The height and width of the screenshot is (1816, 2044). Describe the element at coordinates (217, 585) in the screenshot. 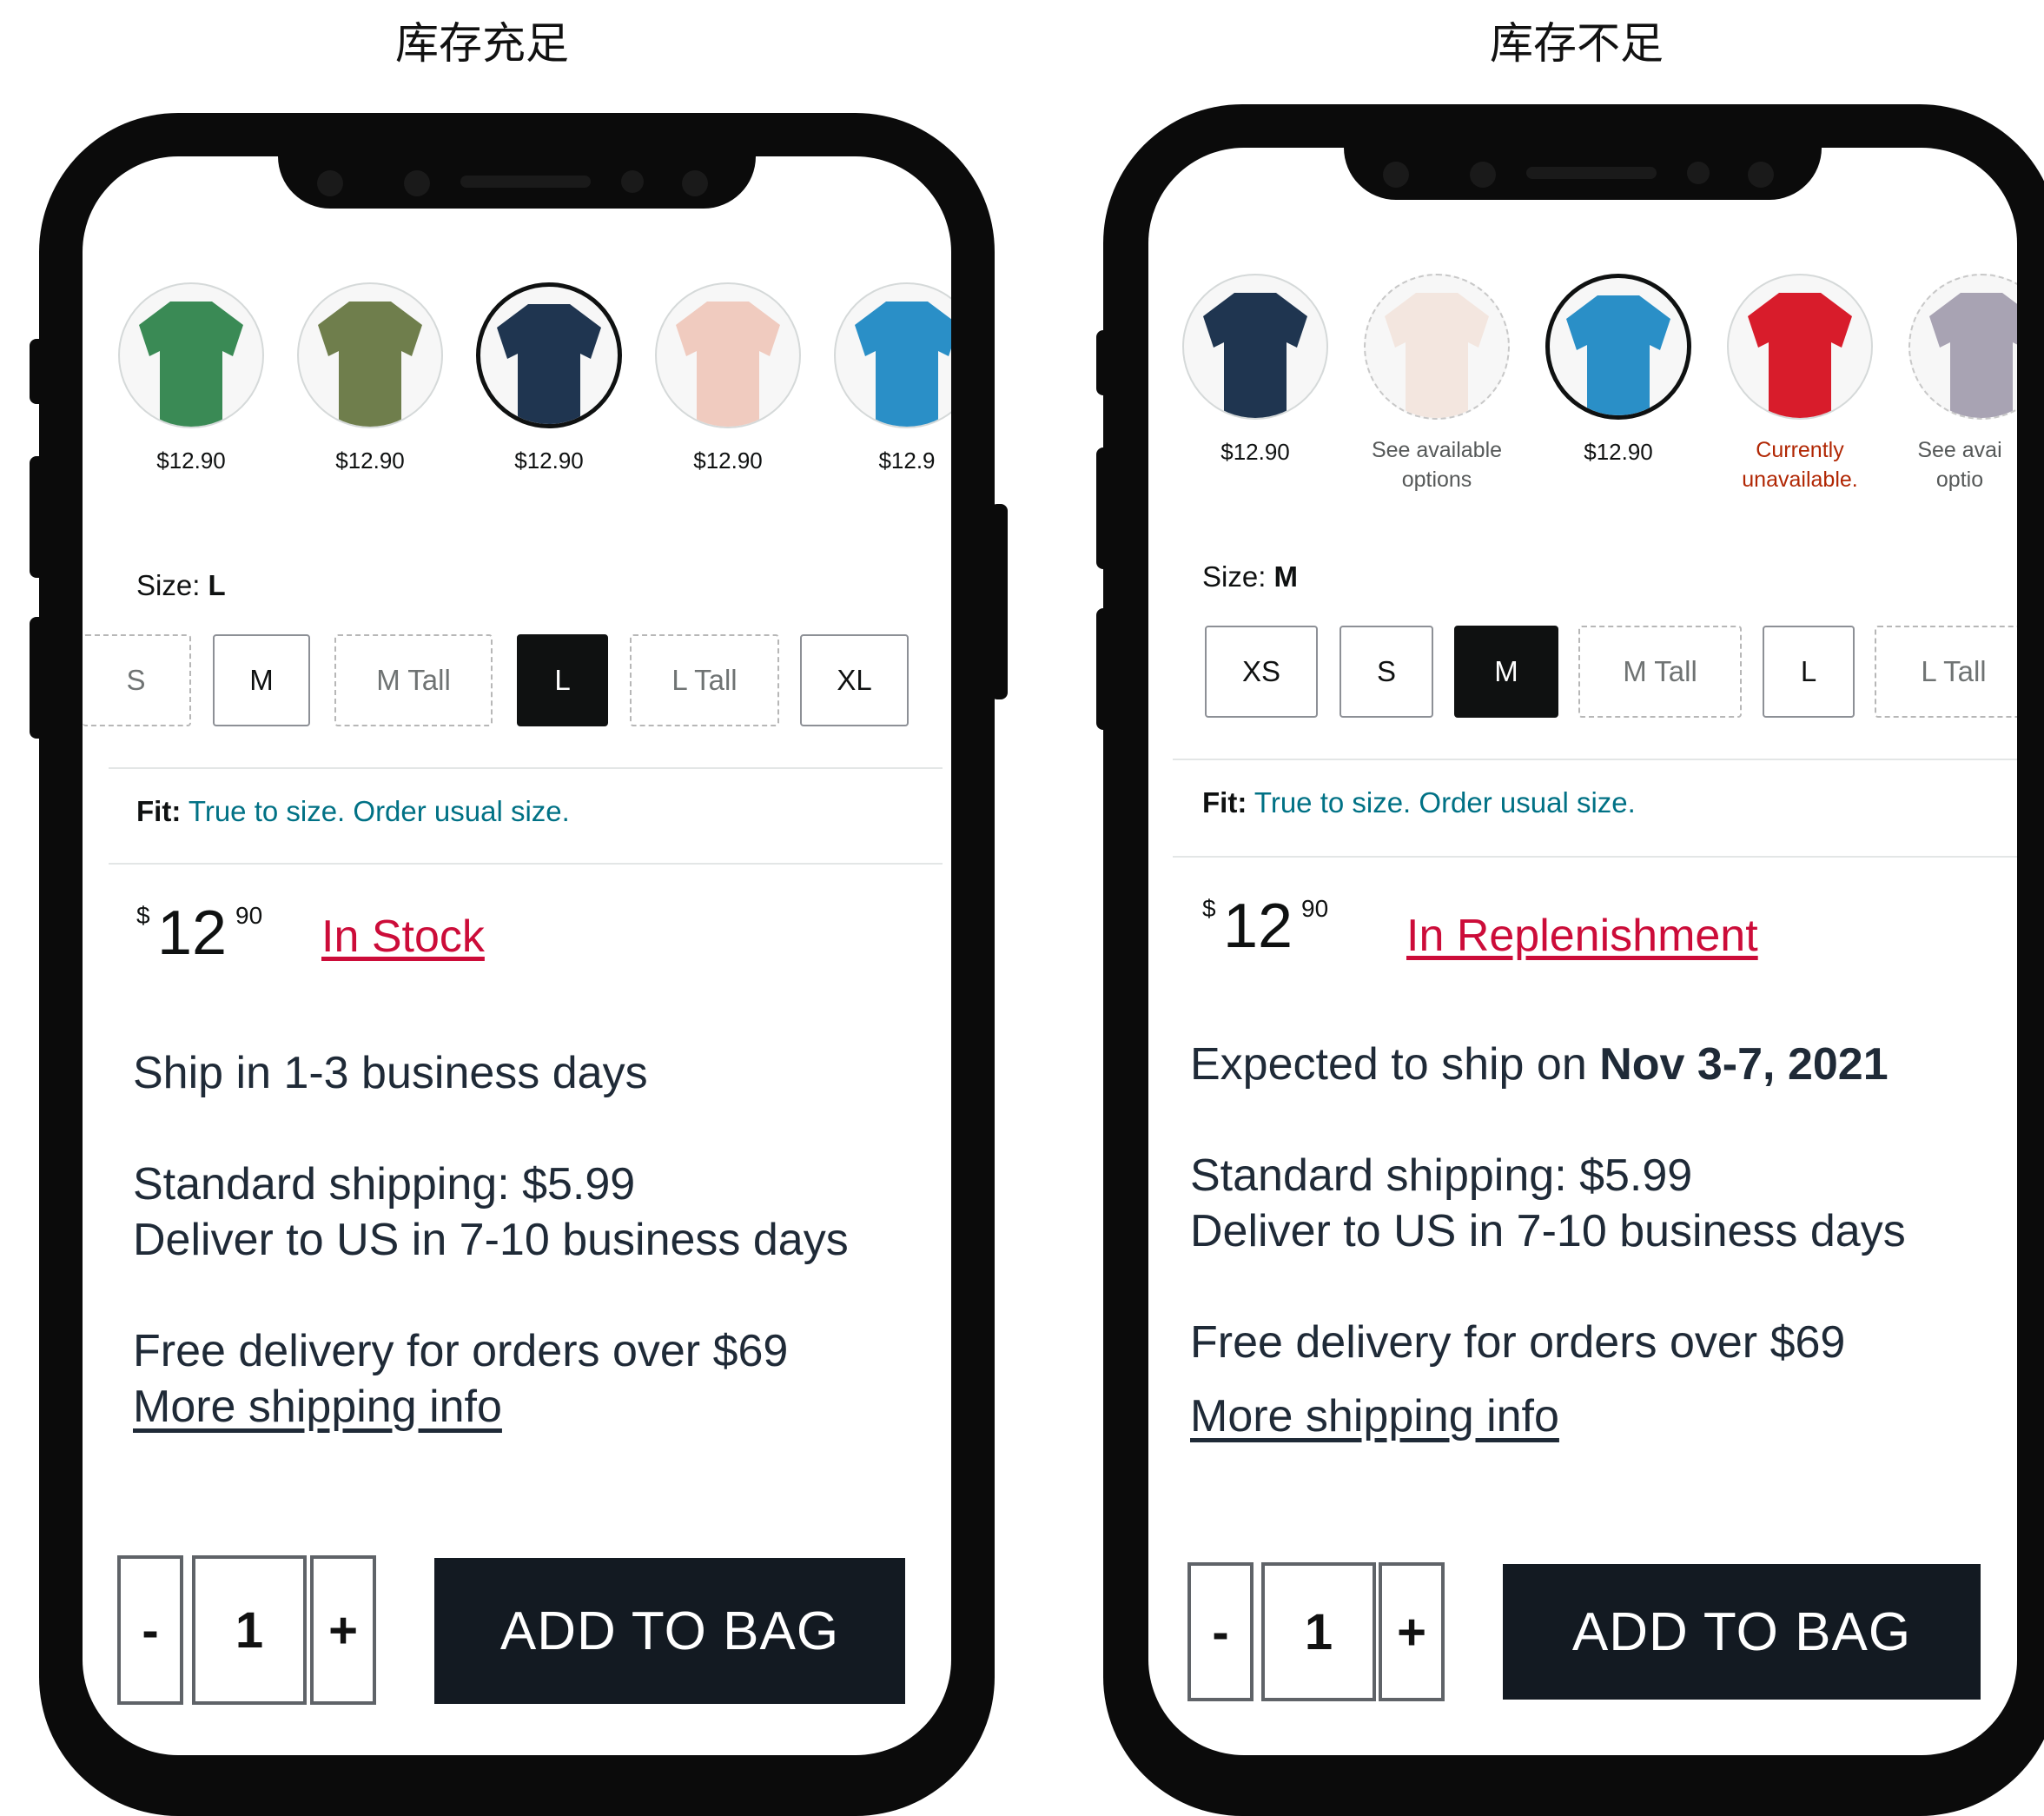

I see `size-selected-value: L` at that location.